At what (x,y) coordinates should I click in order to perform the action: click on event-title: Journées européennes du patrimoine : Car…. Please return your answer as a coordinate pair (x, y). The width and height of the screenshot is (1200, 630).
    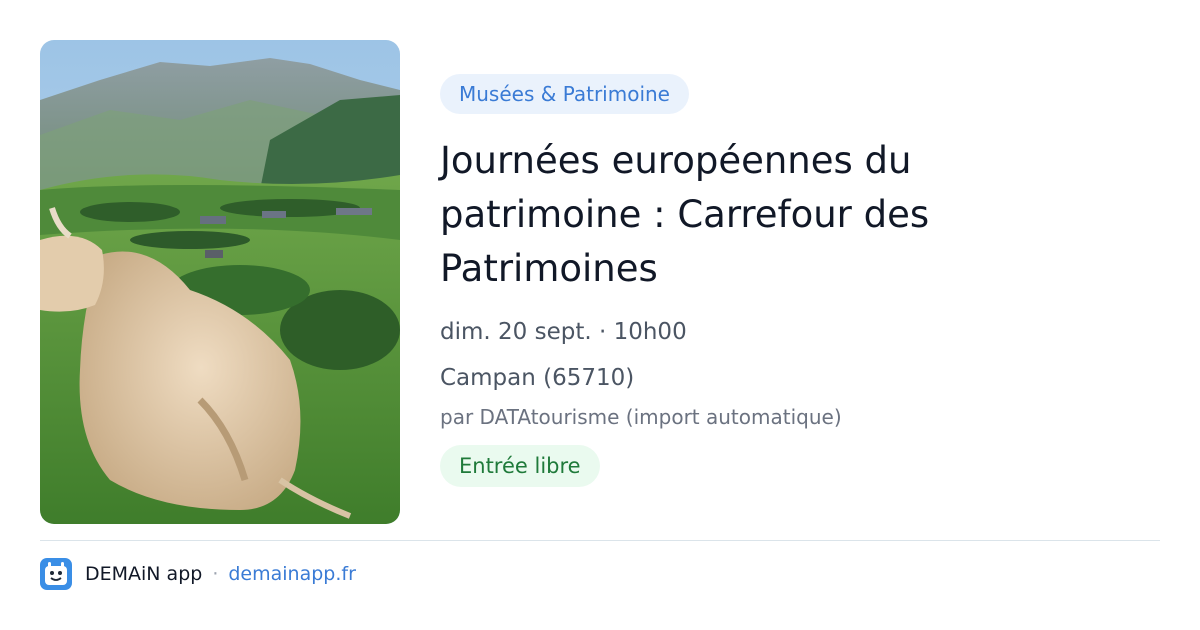
    Looking at the image, I should click on (740, 215).